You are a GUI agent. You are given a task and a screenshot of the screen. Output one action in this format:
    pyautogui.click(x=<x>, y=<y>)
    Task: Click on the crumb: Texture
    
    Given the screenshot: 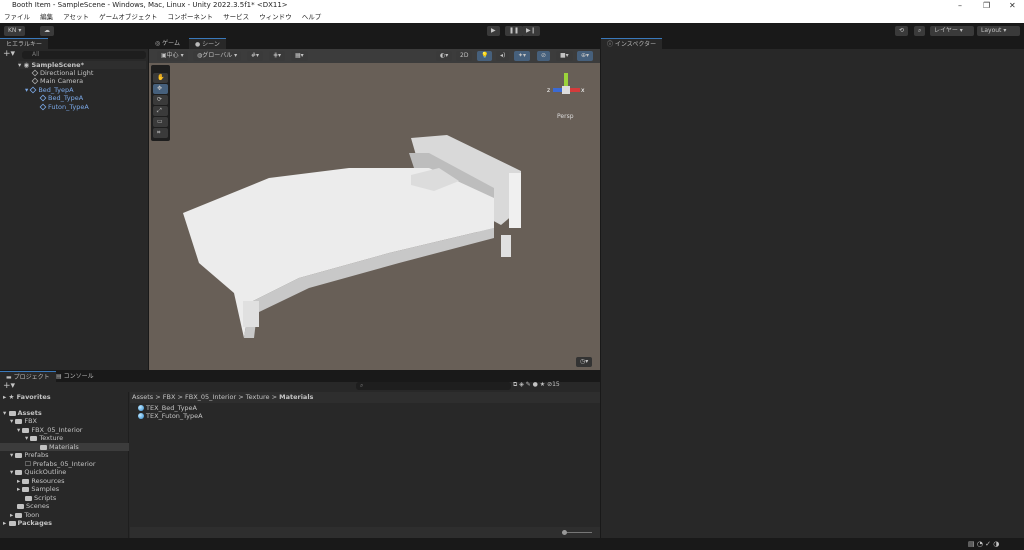 What is the action you would take?
    pyautogui.click(x=258, y=397)
    